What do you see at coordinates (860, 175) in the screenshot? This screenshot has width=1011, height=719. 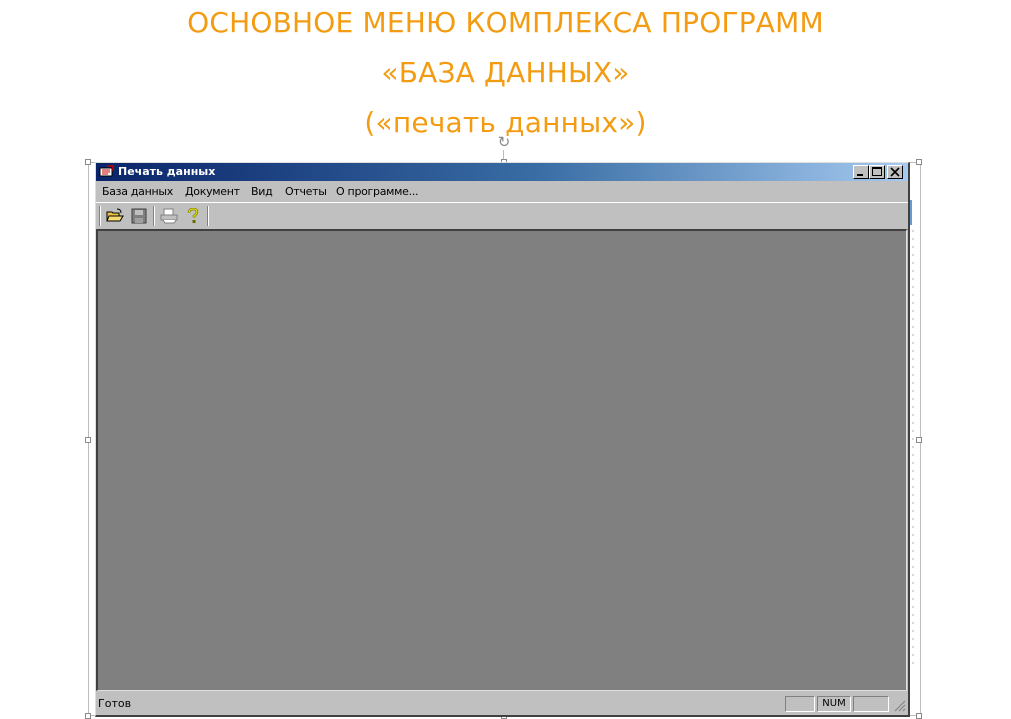 I see `minimize-icon` at bounding box center [860, 175].